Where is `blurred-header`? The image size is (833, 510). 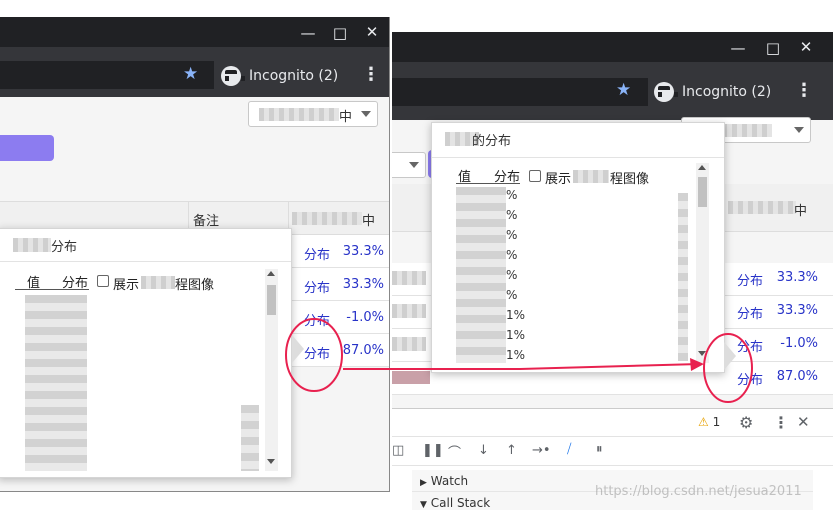
blurred-header is located at coordinates (327, 218).